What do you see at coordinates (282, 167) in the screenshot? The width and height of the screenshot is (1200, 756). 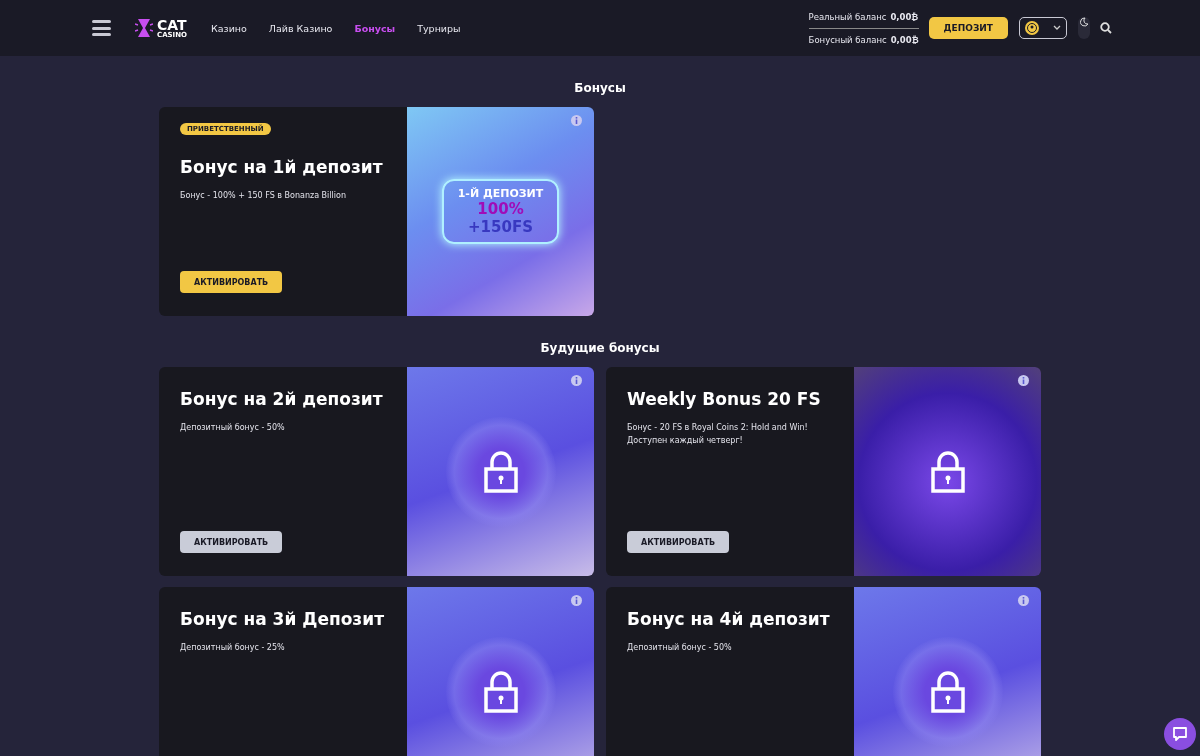 I see `bonus-title: Бонус на 1й депозит` at bounding box center [282, 167].